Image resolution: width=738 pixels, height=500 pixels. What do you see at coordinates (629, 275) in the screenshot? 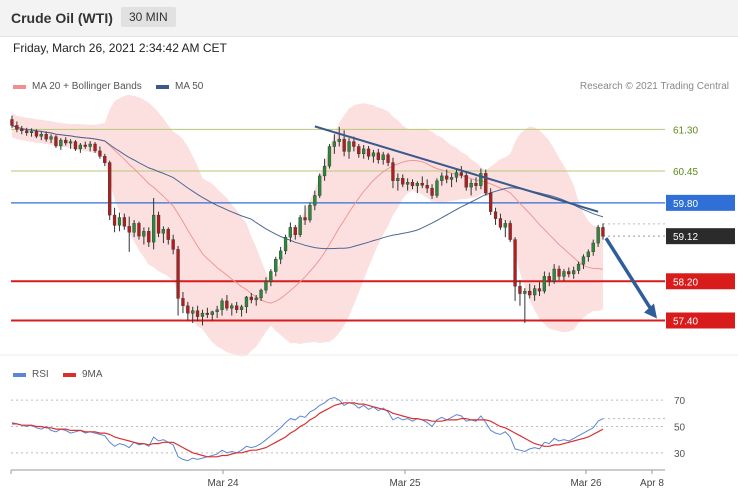
I see `projection-arrow-shaft` at bounding box center [629, 275].